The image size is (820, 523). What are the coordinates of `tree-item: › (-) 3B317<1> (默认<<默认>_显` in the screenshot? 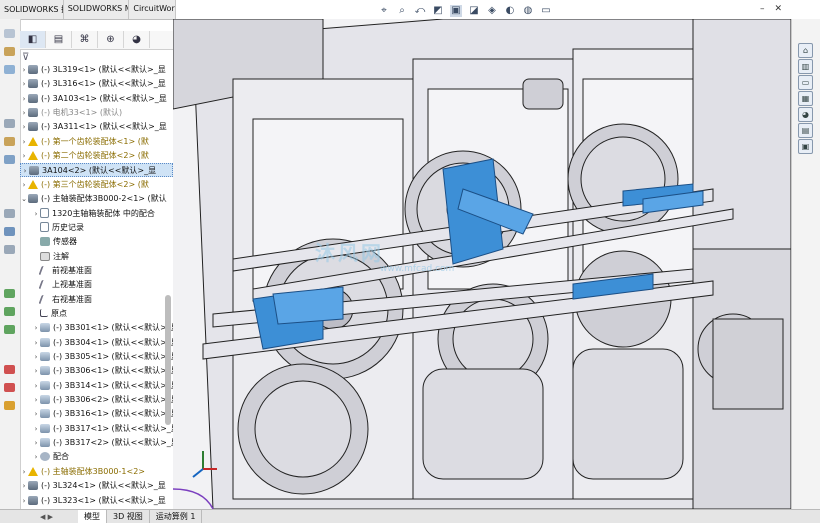 It's located at (96, 429).